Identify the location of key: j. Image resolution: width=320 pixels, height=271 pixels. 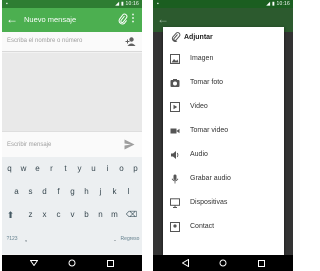
(100, 192).